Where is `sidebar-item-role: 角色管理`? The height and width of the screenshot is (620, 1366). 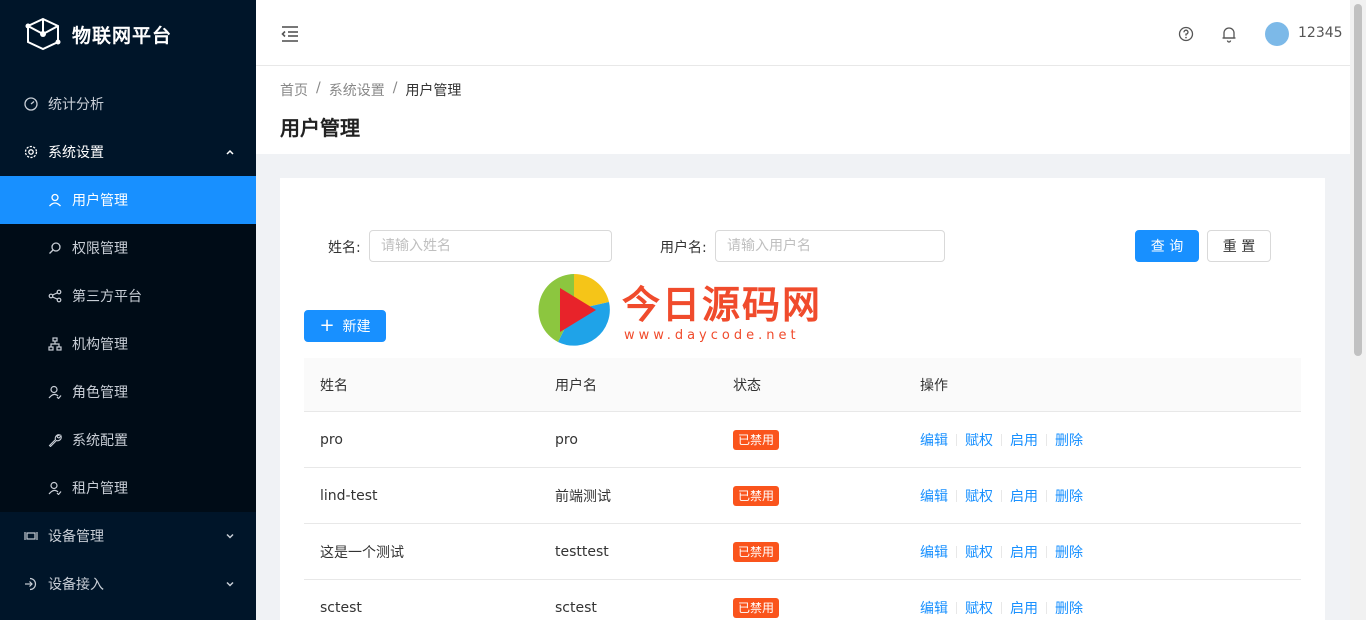 sidebar-item-role: 角色管理 is located at coordinates (128, 392).